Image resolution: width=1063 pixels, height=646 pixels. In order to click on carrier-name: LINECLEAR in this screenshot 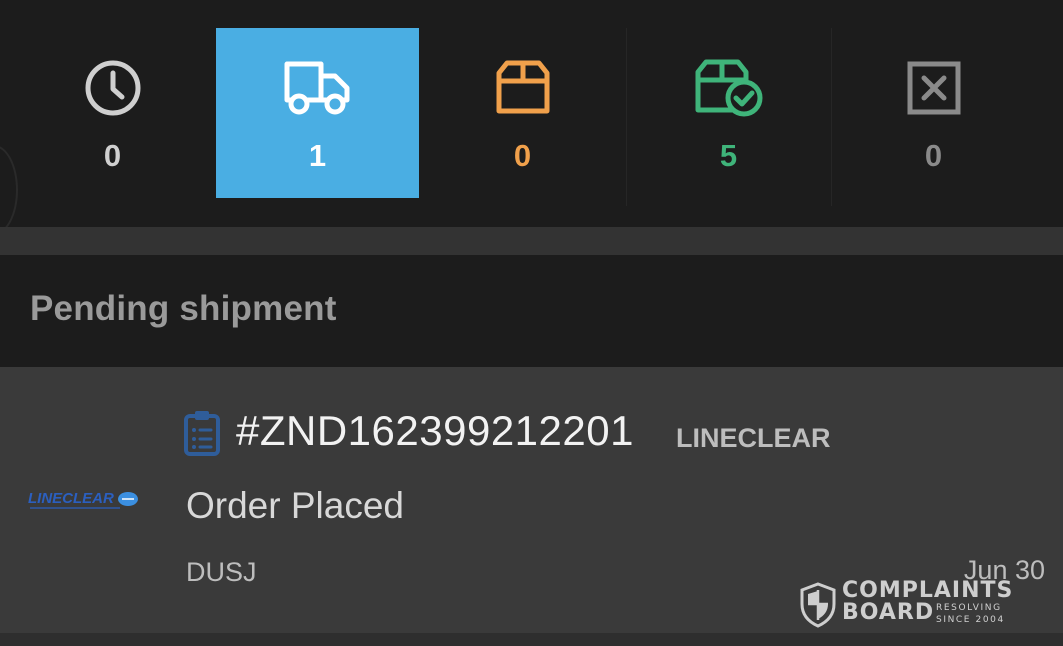, I will do `click(753, 438)`.